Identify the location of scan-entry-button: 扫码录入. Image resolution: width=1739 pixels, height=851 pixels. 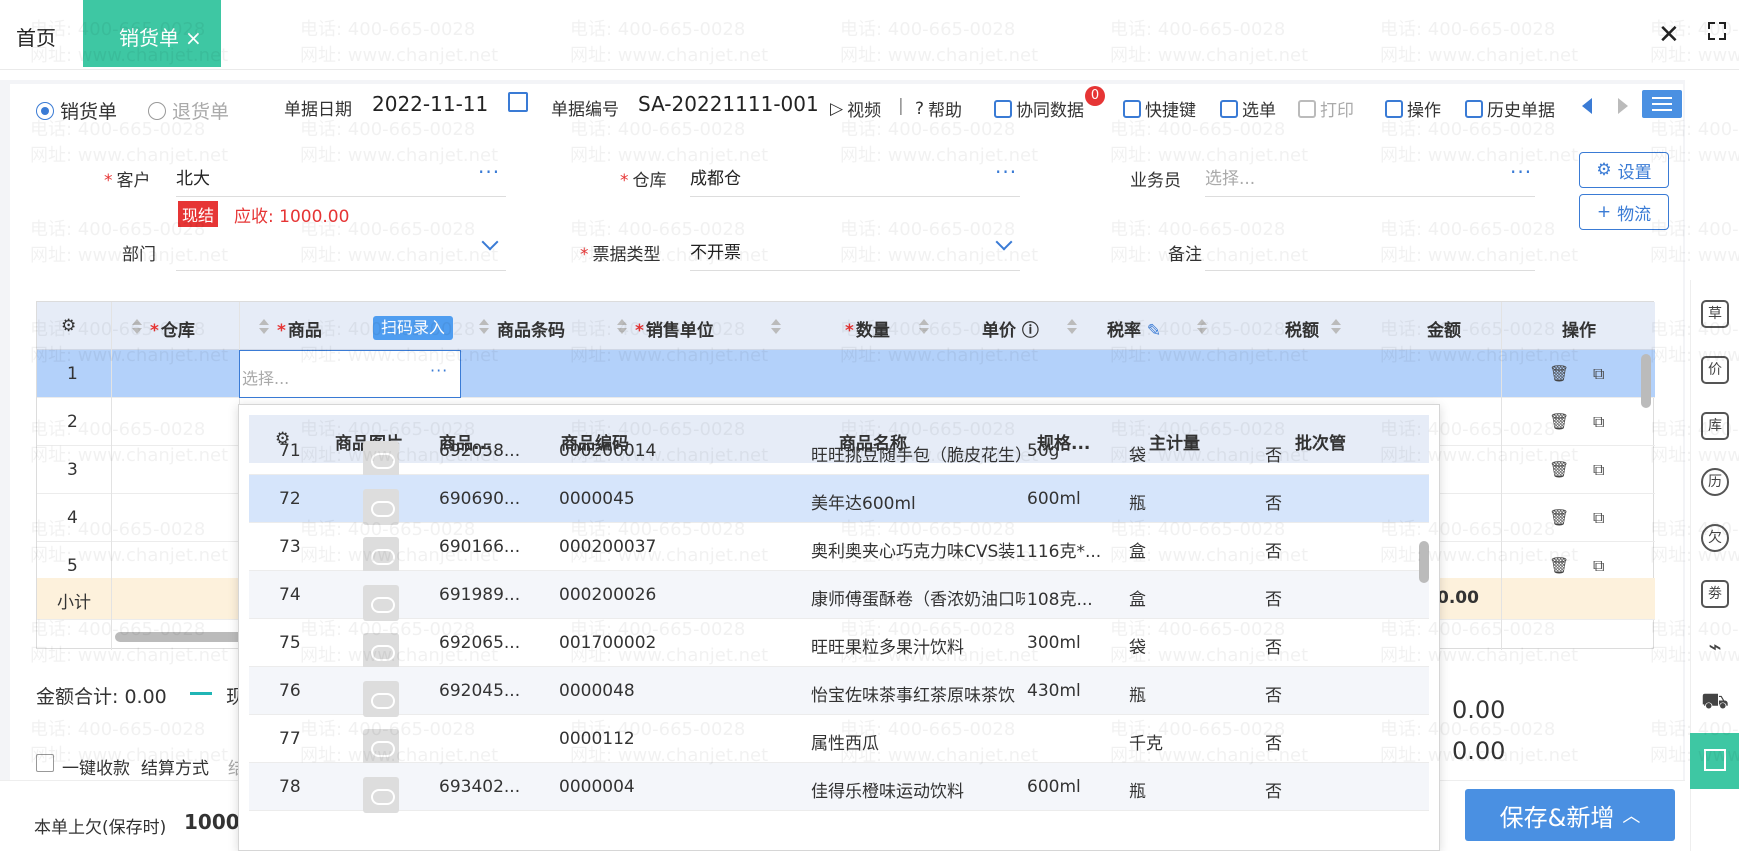
(413, 328).